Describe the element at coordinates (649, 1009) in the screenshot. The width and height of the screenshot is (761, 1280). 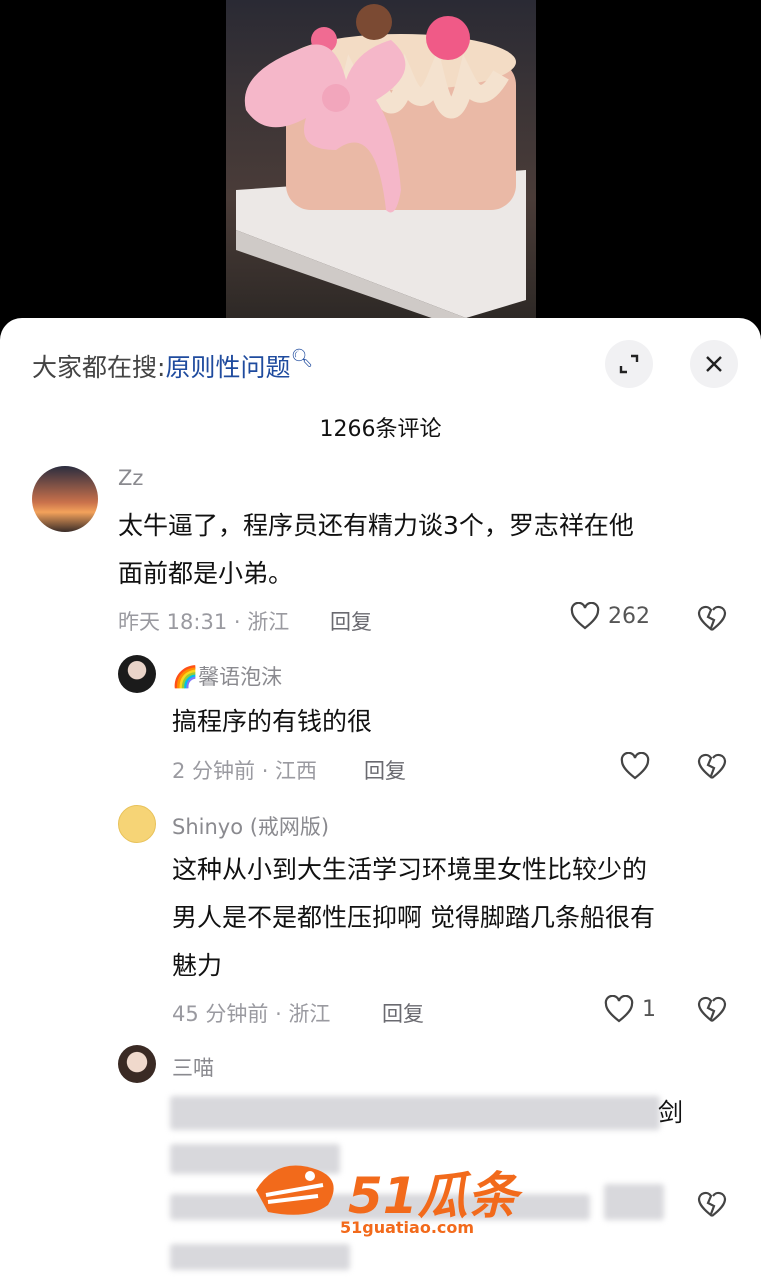
I see `like-count: 1` at that location.